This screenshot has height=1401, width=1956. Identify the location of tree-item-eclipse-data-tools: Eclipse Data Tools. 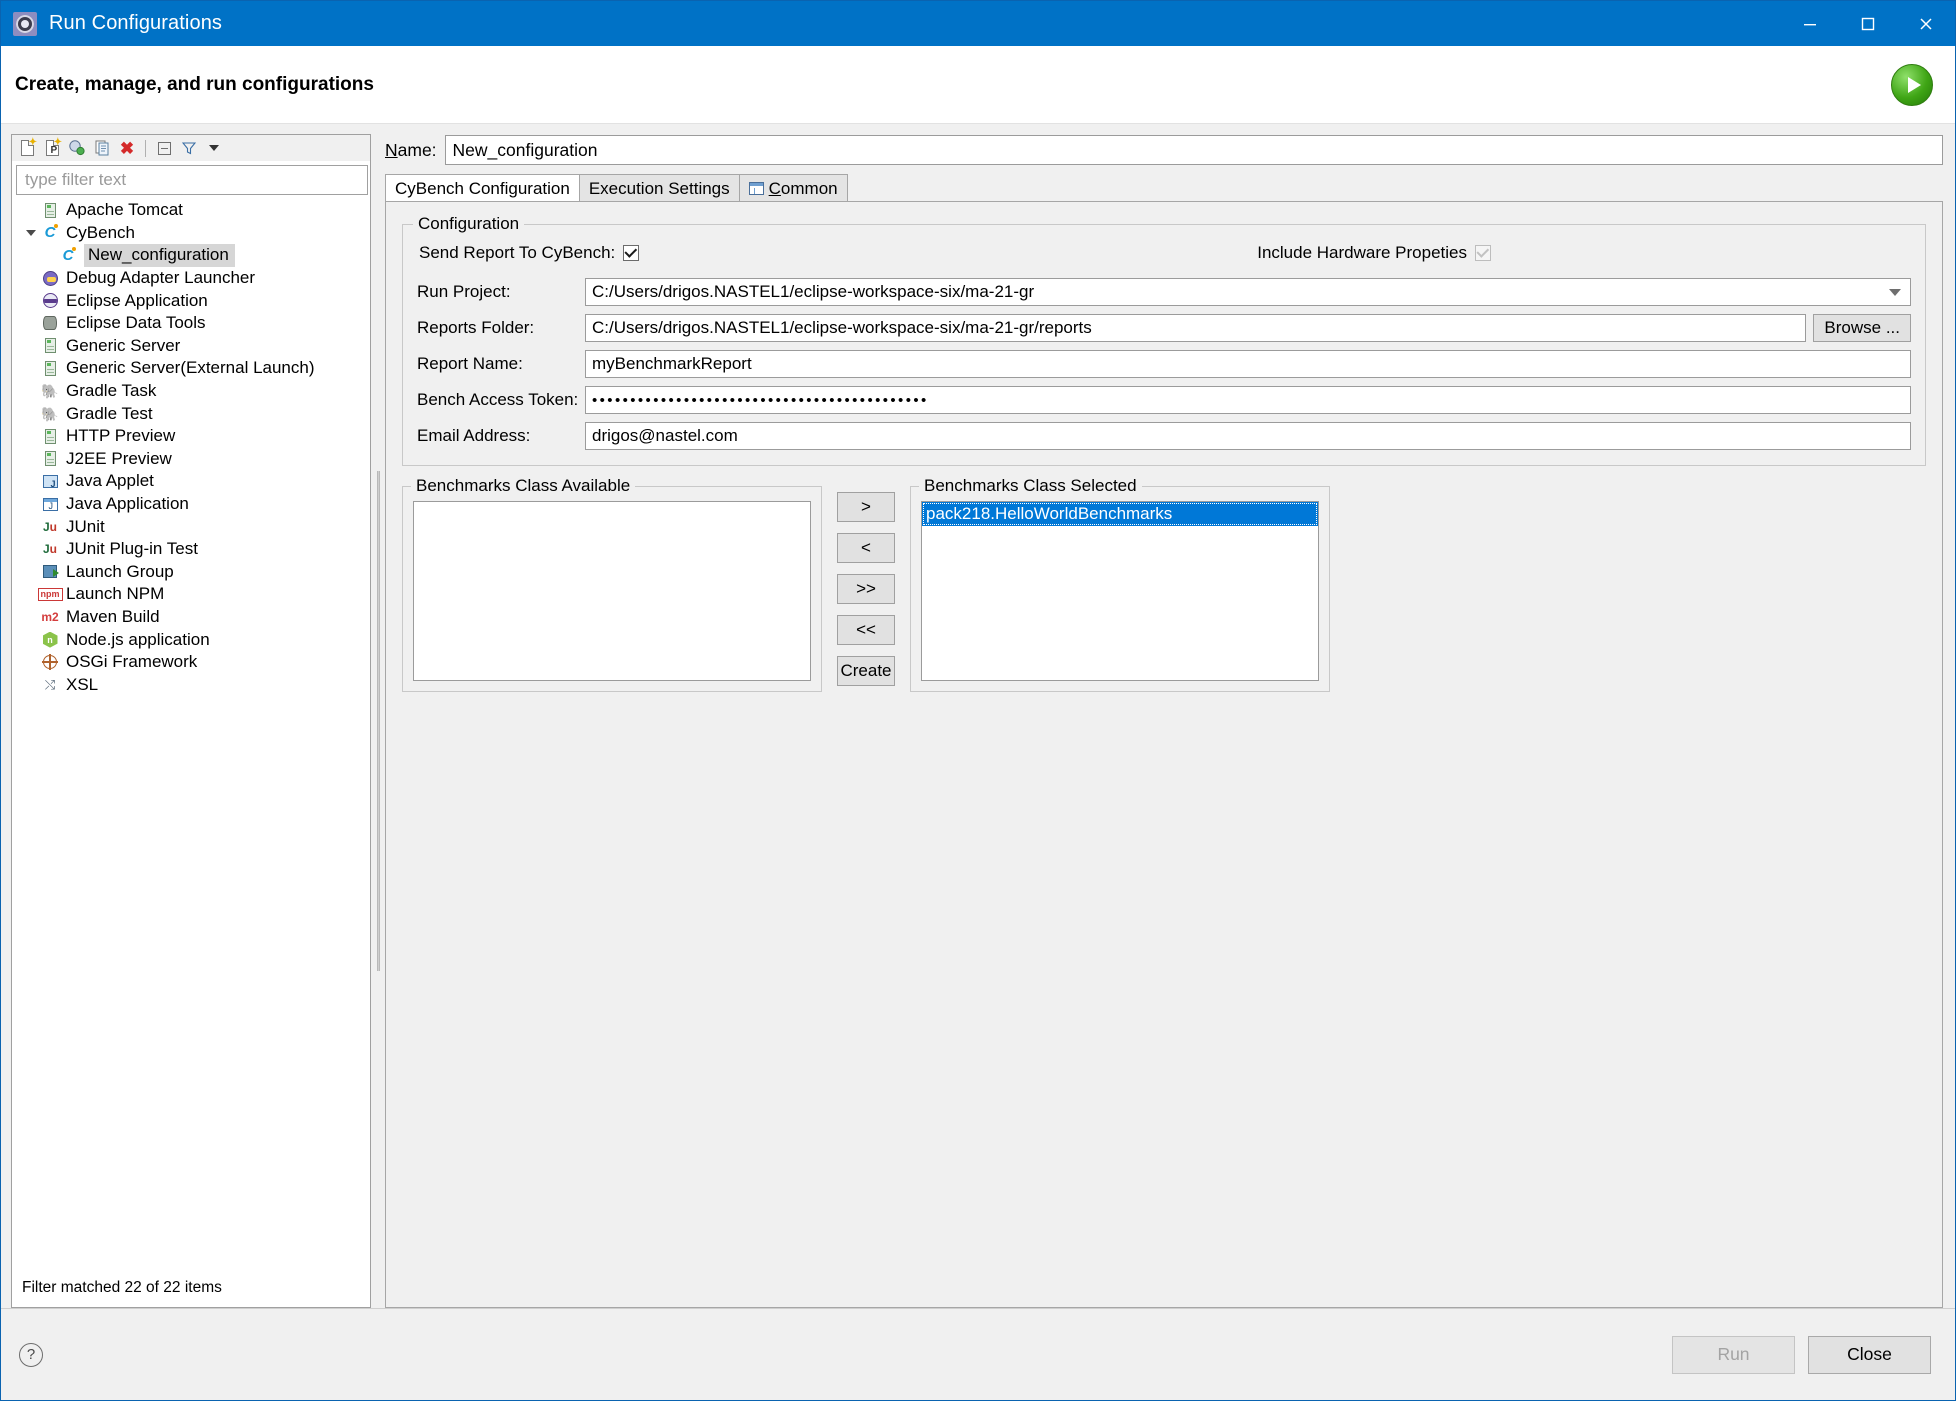
(191, 323).